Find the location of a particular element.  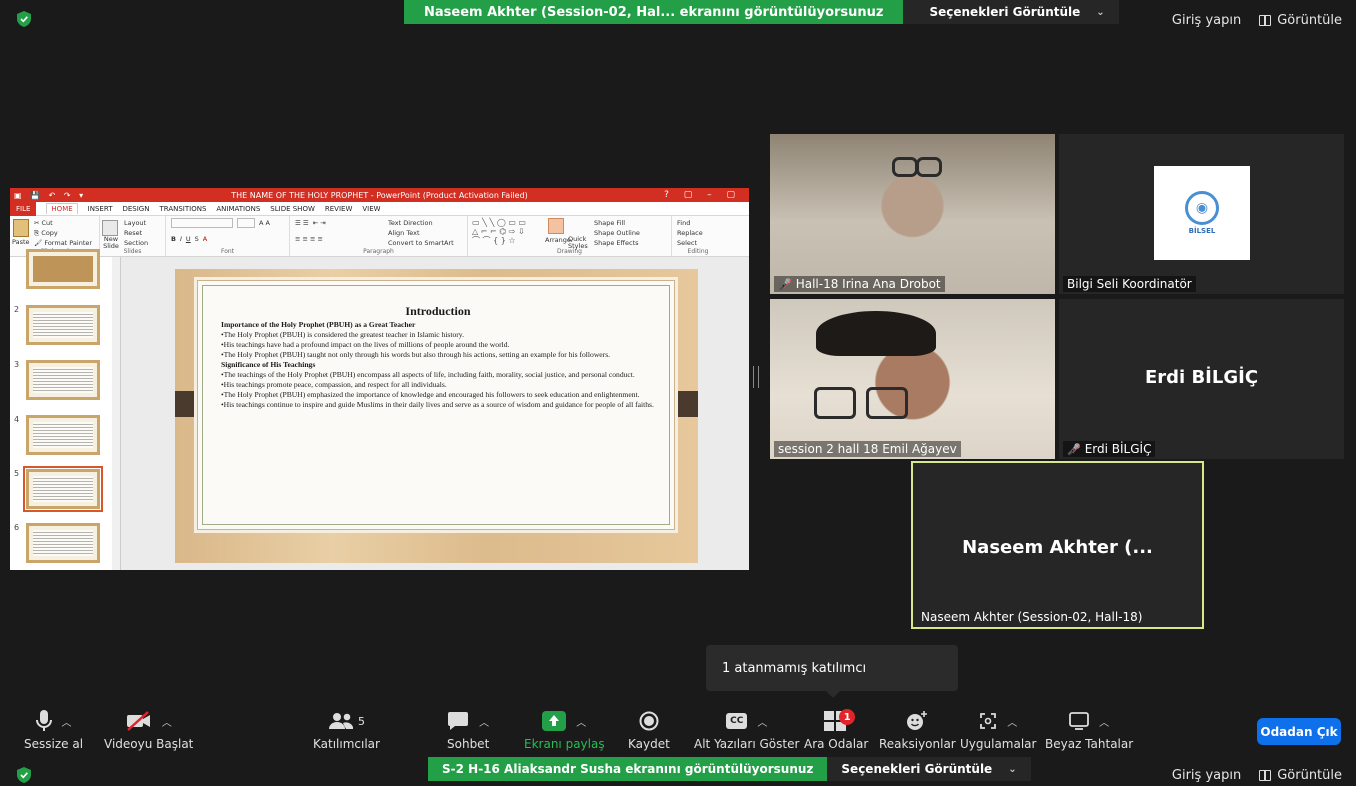

replace-button: Replace is located at coordinates (698, 233).